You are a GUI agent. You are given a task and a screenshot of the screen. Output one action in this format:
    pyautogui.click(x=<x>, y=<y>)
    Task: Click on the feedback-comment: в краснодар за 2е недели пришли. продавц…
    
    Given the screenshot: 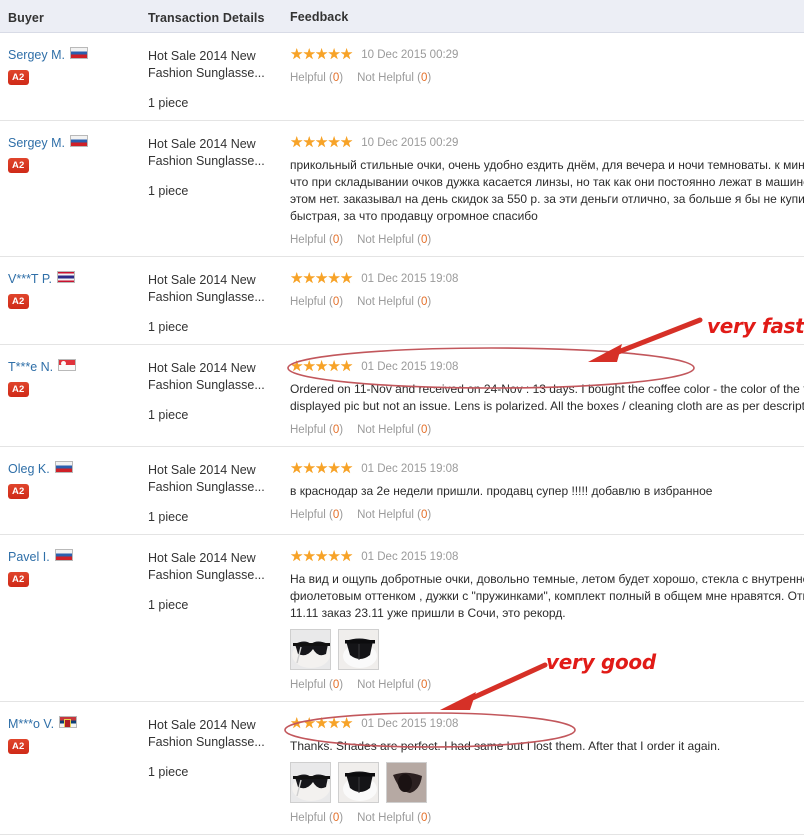 What is the action you would take?
    pyautogui.click(x=501, y=491)
    